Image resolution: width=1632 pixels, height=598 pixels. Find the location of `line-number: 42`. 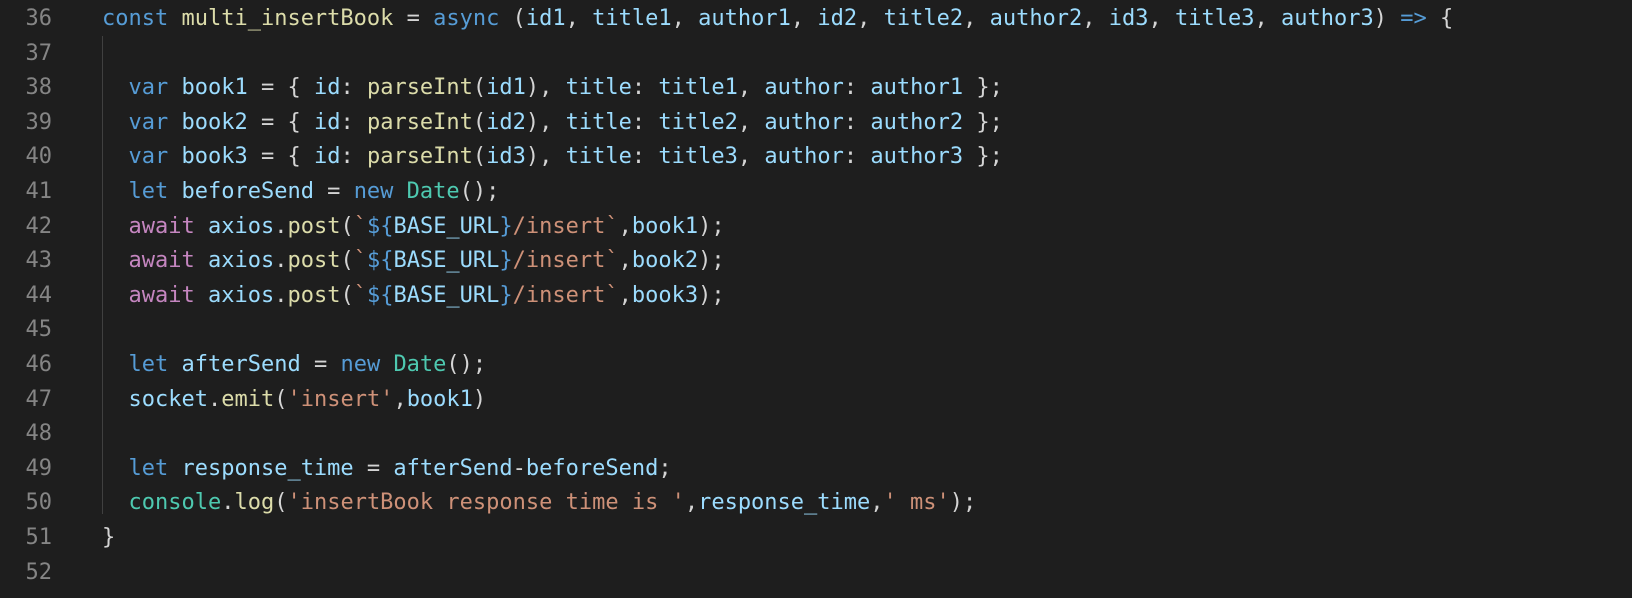

line-number: 42 is located at coordinates (39, 226).